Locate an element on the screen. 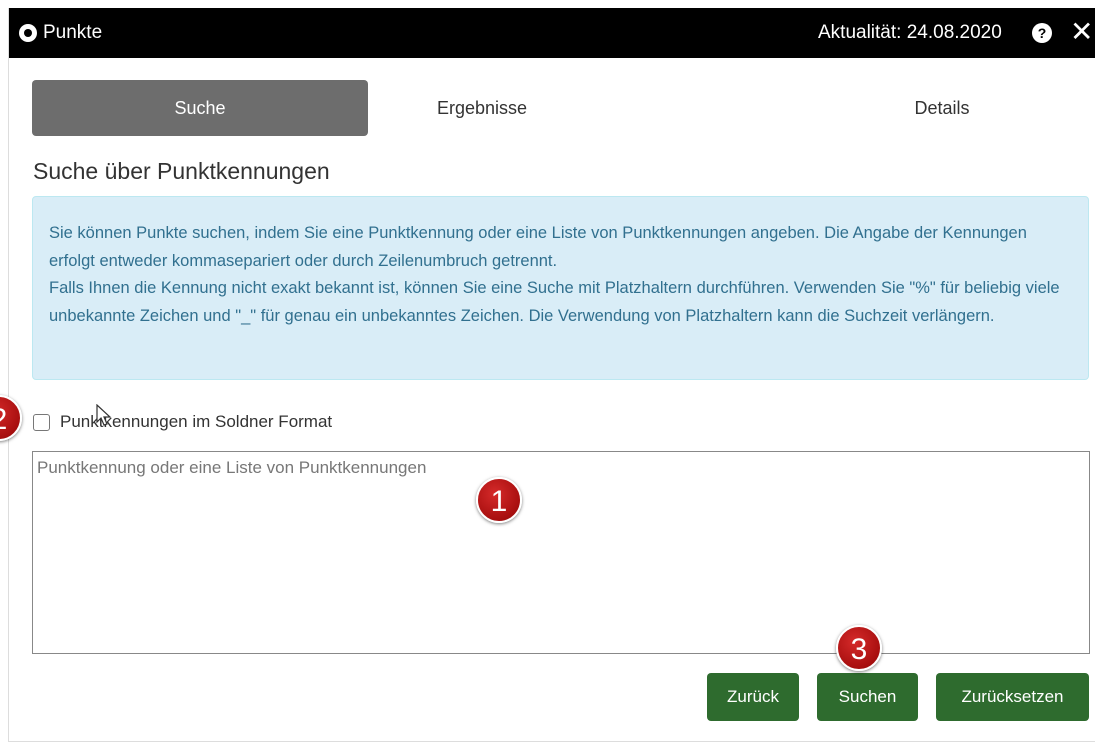  tab-ergebnisse: Ergebnisse is located at coordinates (482, 108).